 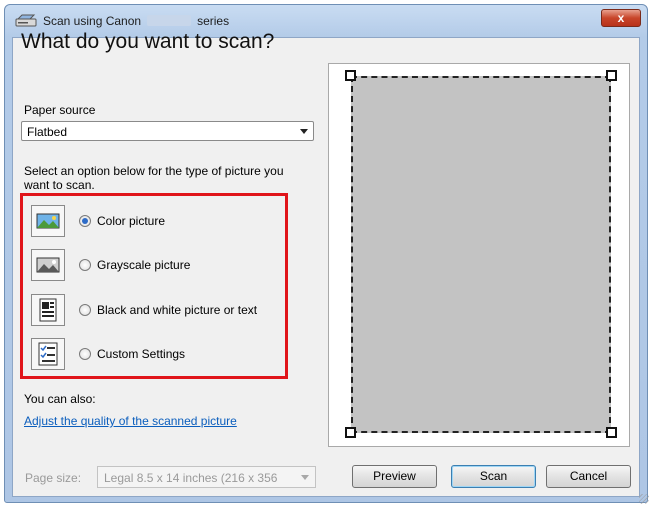 I want to click on resize-grip, so click(x=644, y=499).